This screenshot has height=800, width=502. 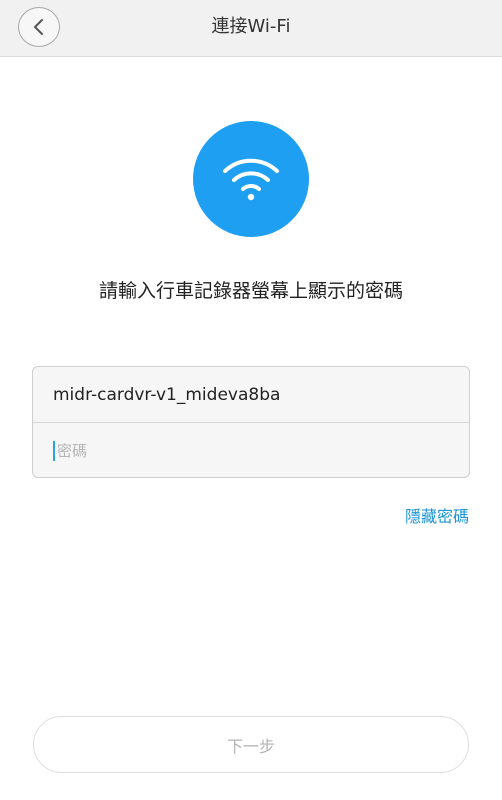 I want to click on password-input, so click(x=247, y=450).